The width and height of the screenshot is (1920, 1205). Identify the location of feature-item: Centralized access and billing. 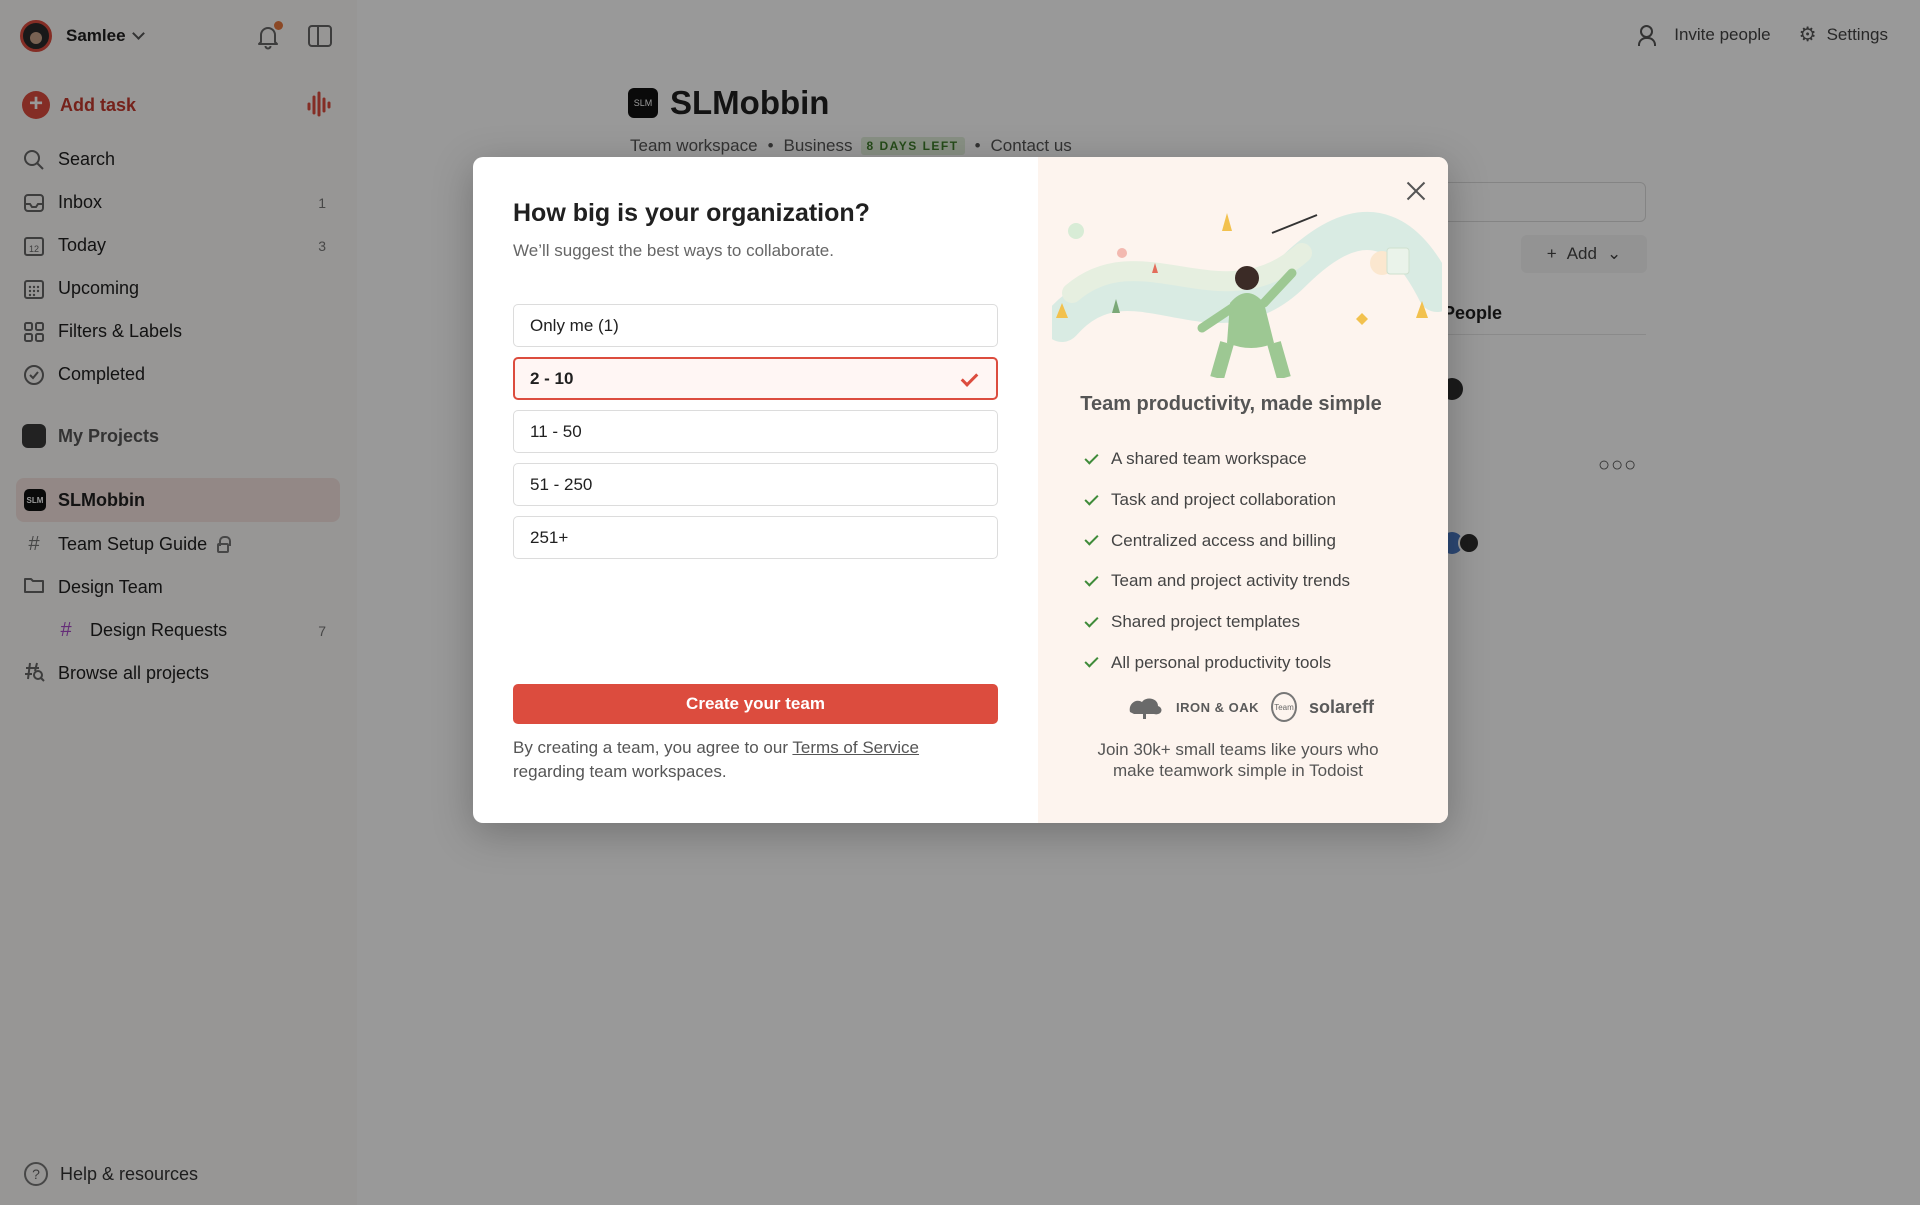
(1217, 540).